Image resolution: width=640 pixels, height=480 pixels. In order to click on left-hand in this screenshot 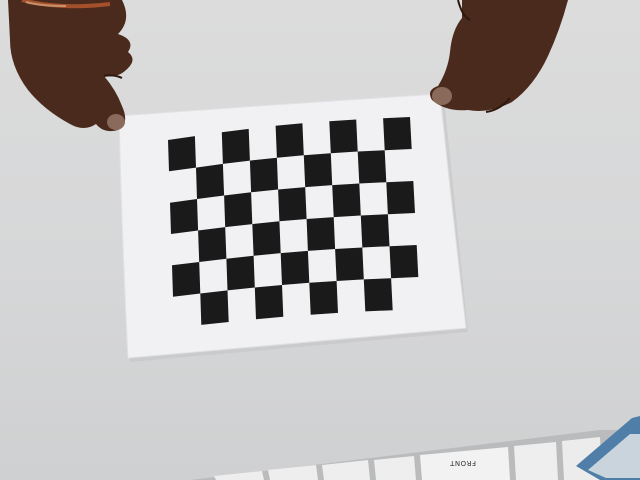, I will do `click(70, 66)`.